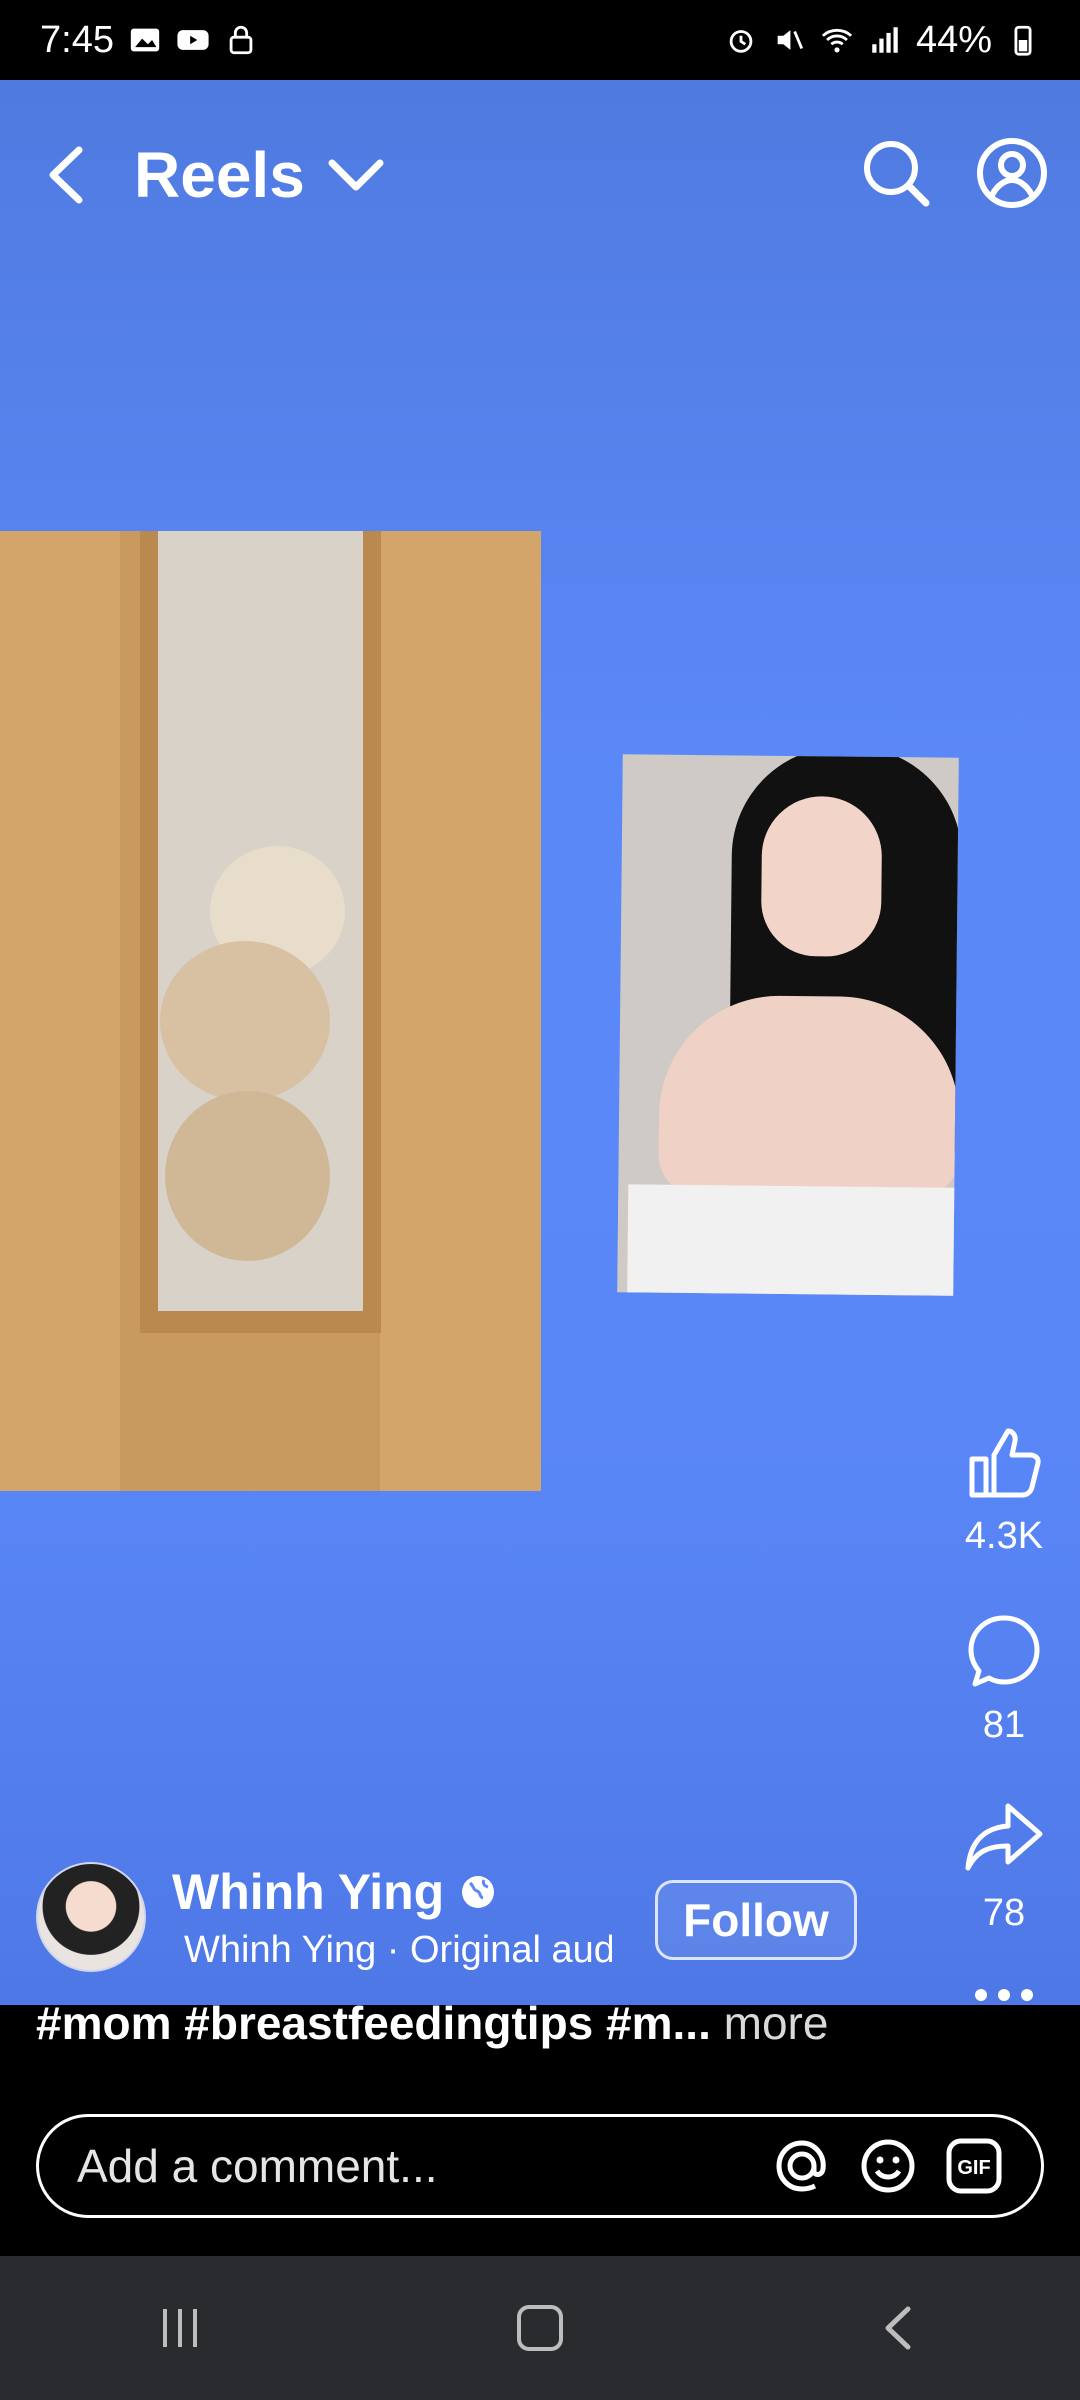 The width and height of the screenshot is (1080, 2400). I want to click on back-arrow-icon, so click(66, 175).